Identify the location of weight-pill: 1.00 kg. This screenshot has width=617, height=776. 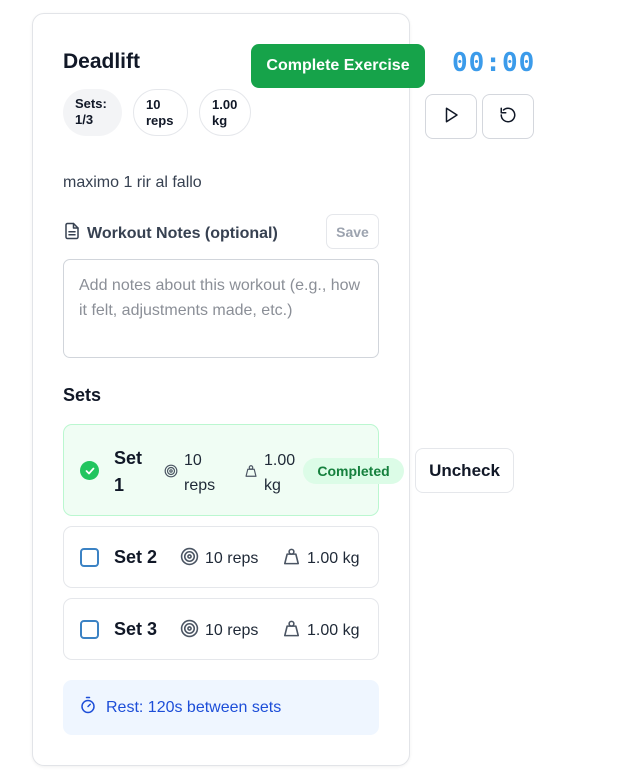
(225, 112).